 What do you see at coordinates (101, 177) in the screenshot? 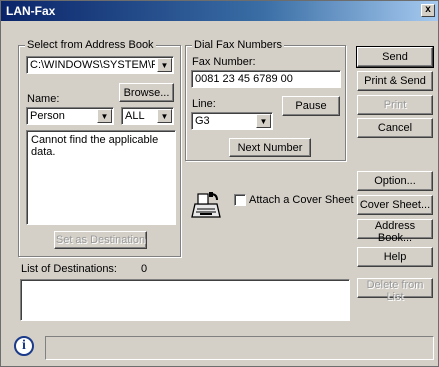
I see `address-list: Cannot find the applicable data.` at bounding box center [101, 177].